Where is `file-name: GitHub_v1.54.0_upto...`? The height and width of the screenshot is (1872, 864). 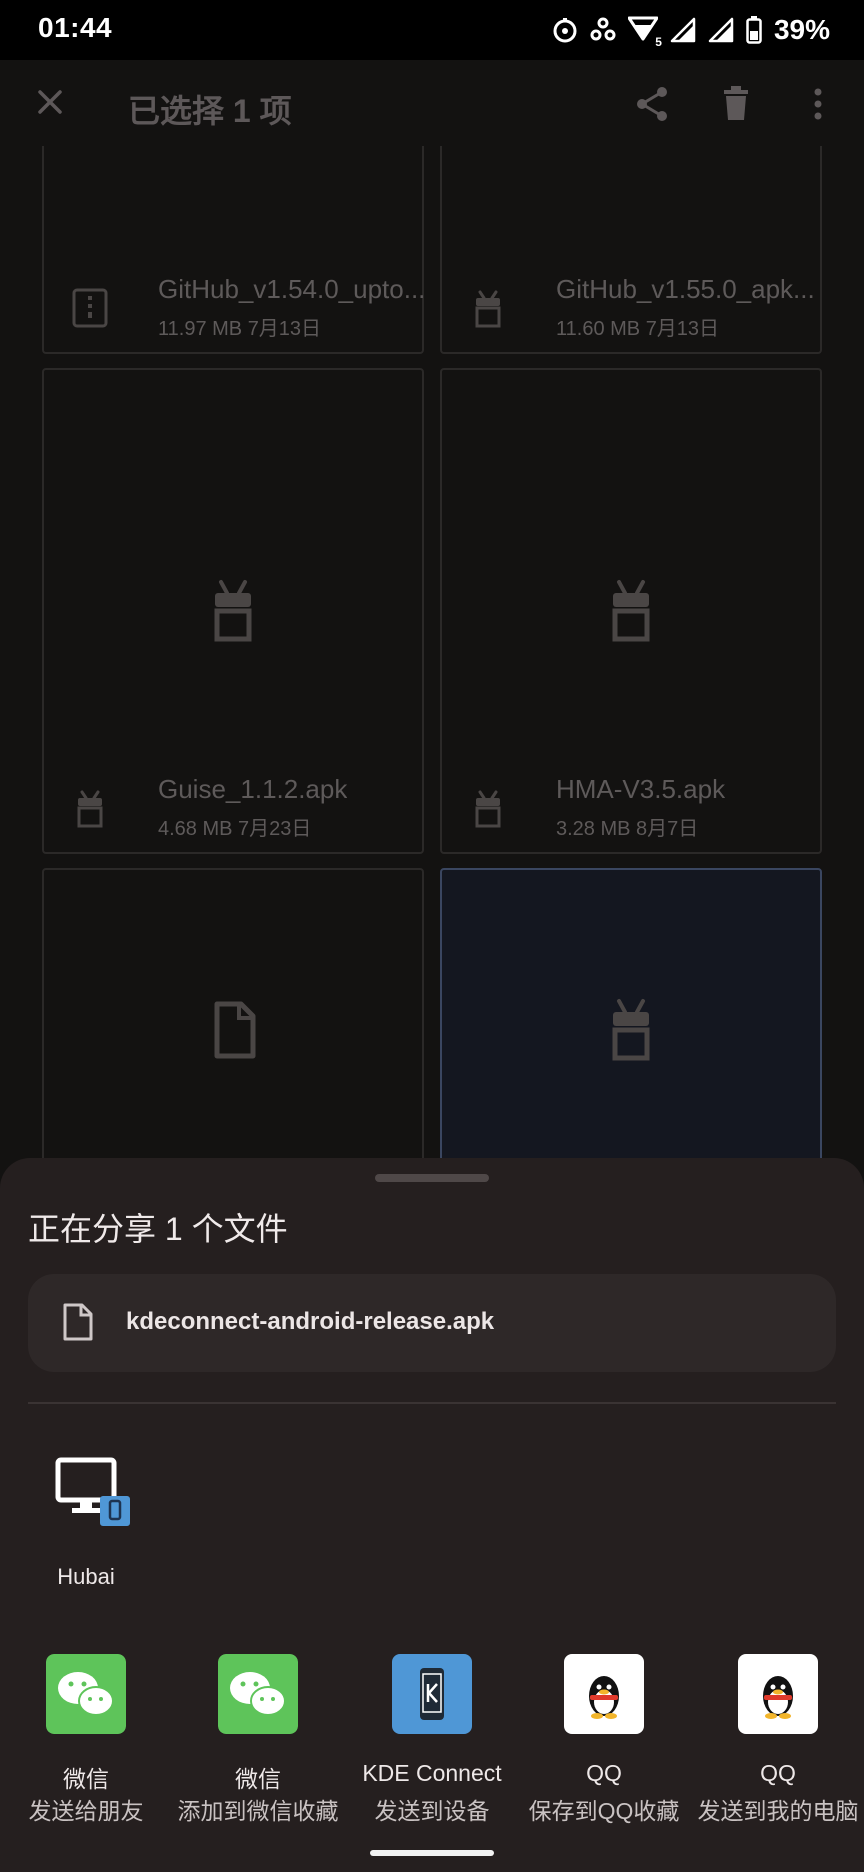 file-name: GitHub_v1.54.0_upto... is located at coordinates (292, 289).